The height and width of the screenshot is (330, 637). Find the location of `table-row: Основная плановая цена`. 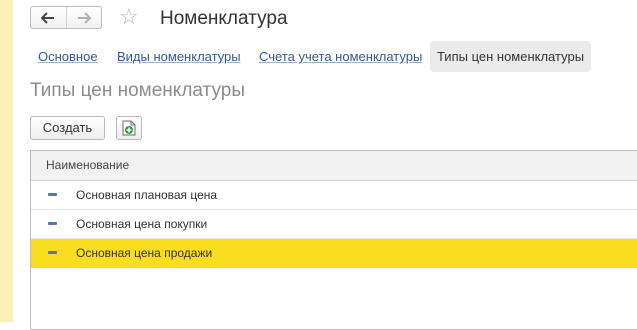

table-row: Основная плановая цена is located at coordinates (334, 195).